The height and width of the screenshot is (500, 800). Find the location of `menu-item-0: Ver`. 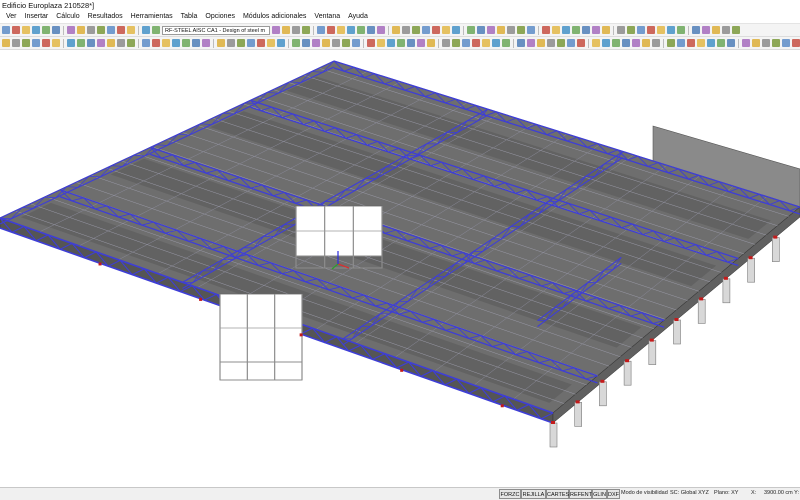

menu-item-0: Ver is located at coordinates (11, 16).